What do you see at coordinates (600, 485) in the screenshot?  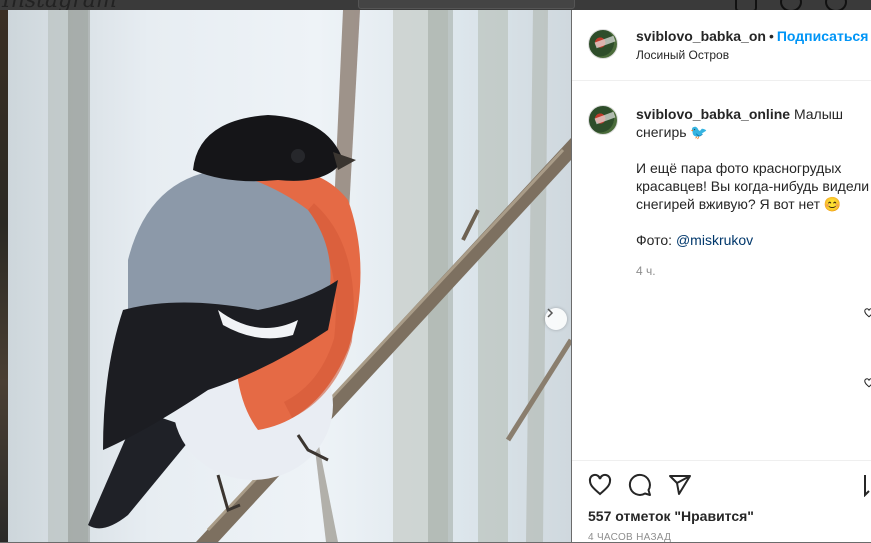 I see `heart-icon` at bounding box center [600, 485].